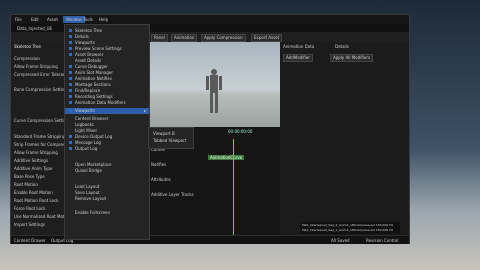  Describe the element at coordinates (30, 208) in the screenshot. I see `details-row: Force Root Lock` at that location.